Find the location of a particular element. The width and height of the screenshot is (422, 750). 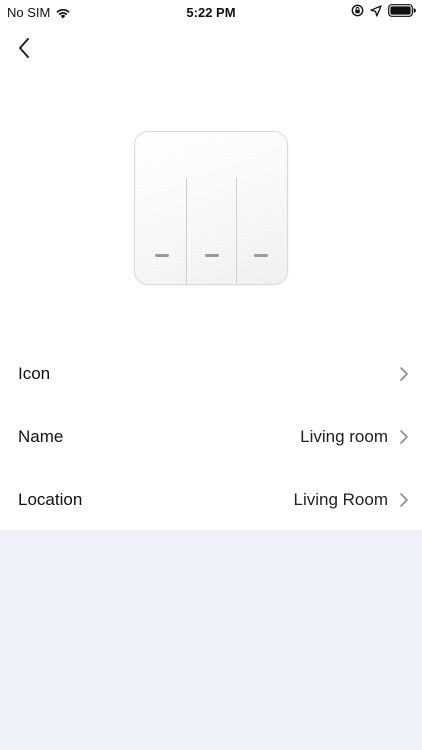

switch-indicator-left is located at coordinates (162, 255).